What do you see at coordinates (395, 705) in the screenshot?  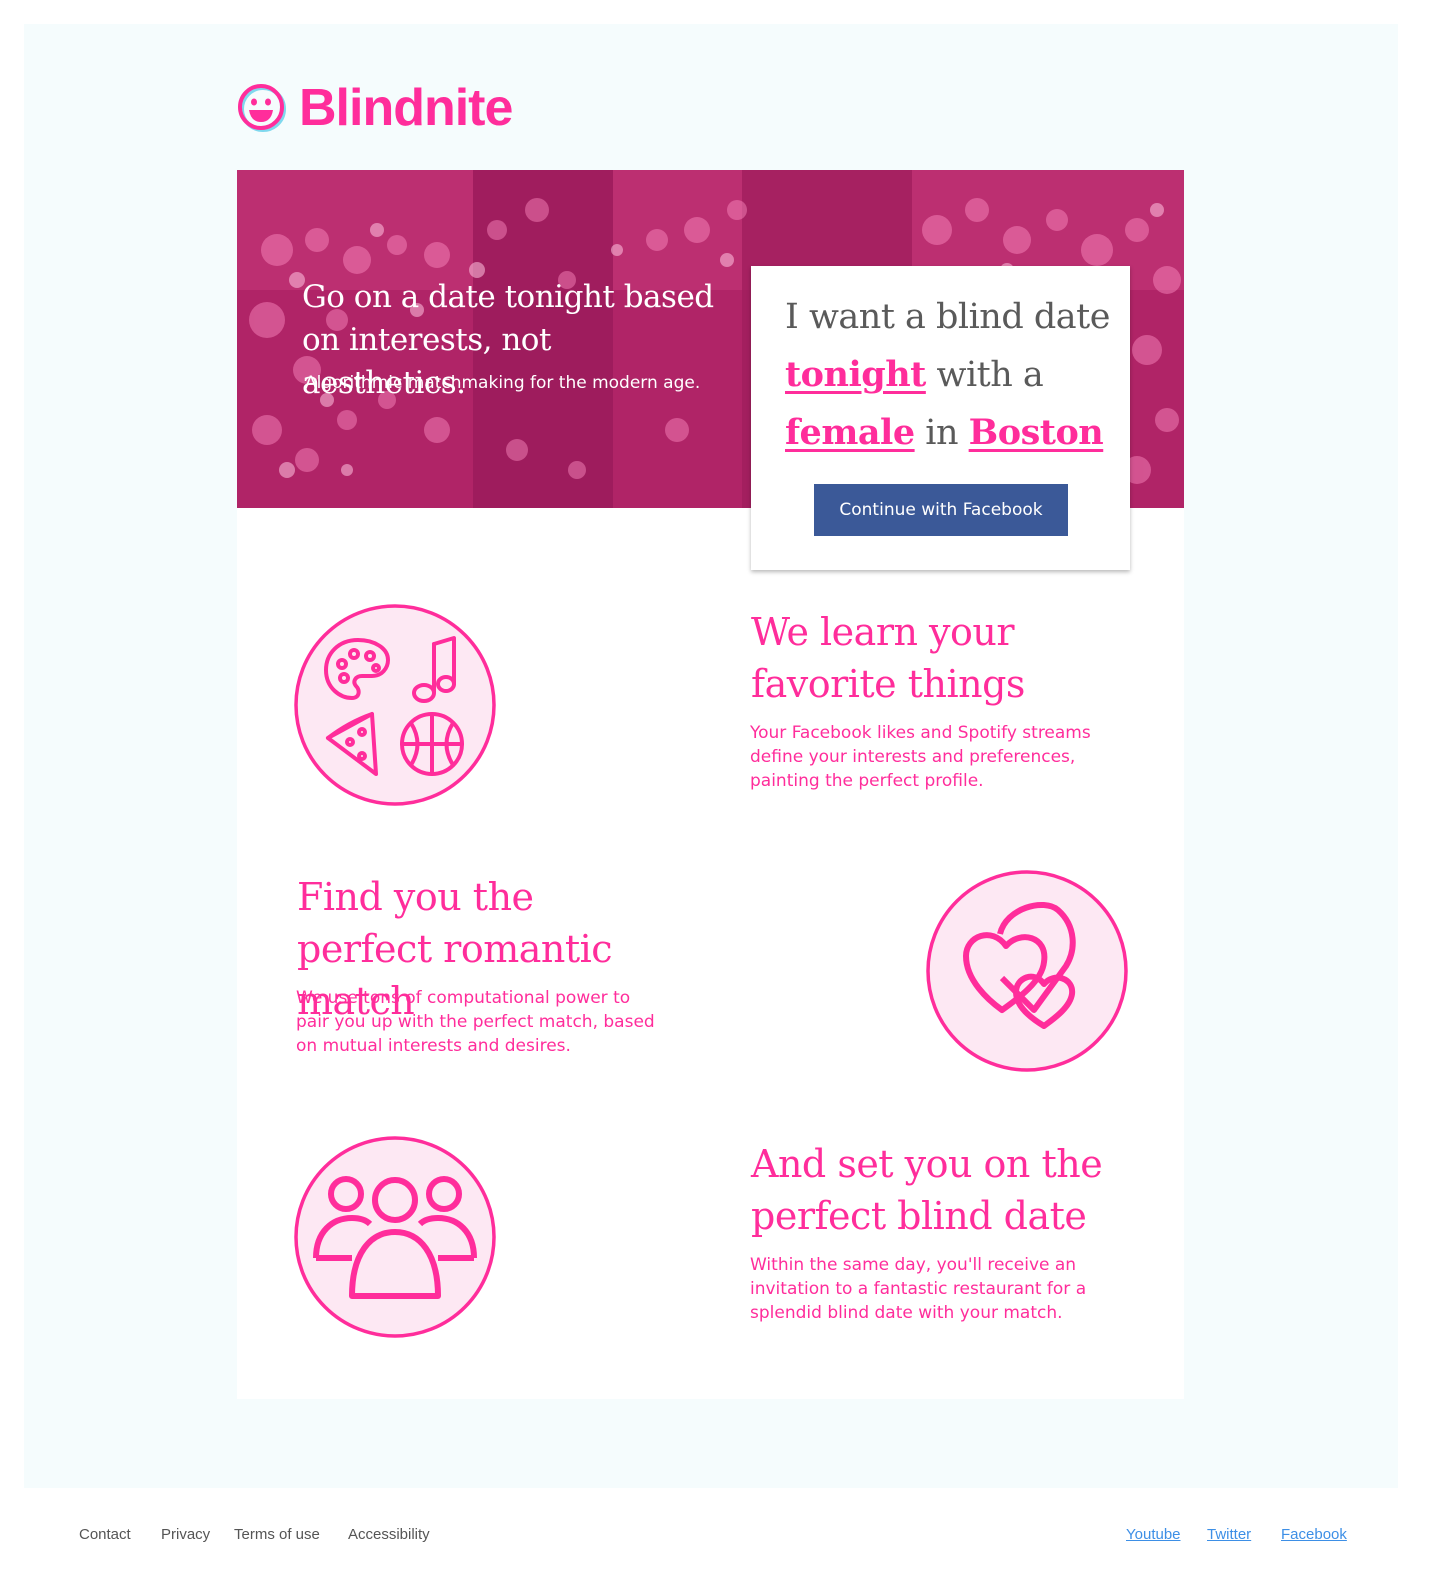 I see `interests-icon` at bounding box center [395, 705].